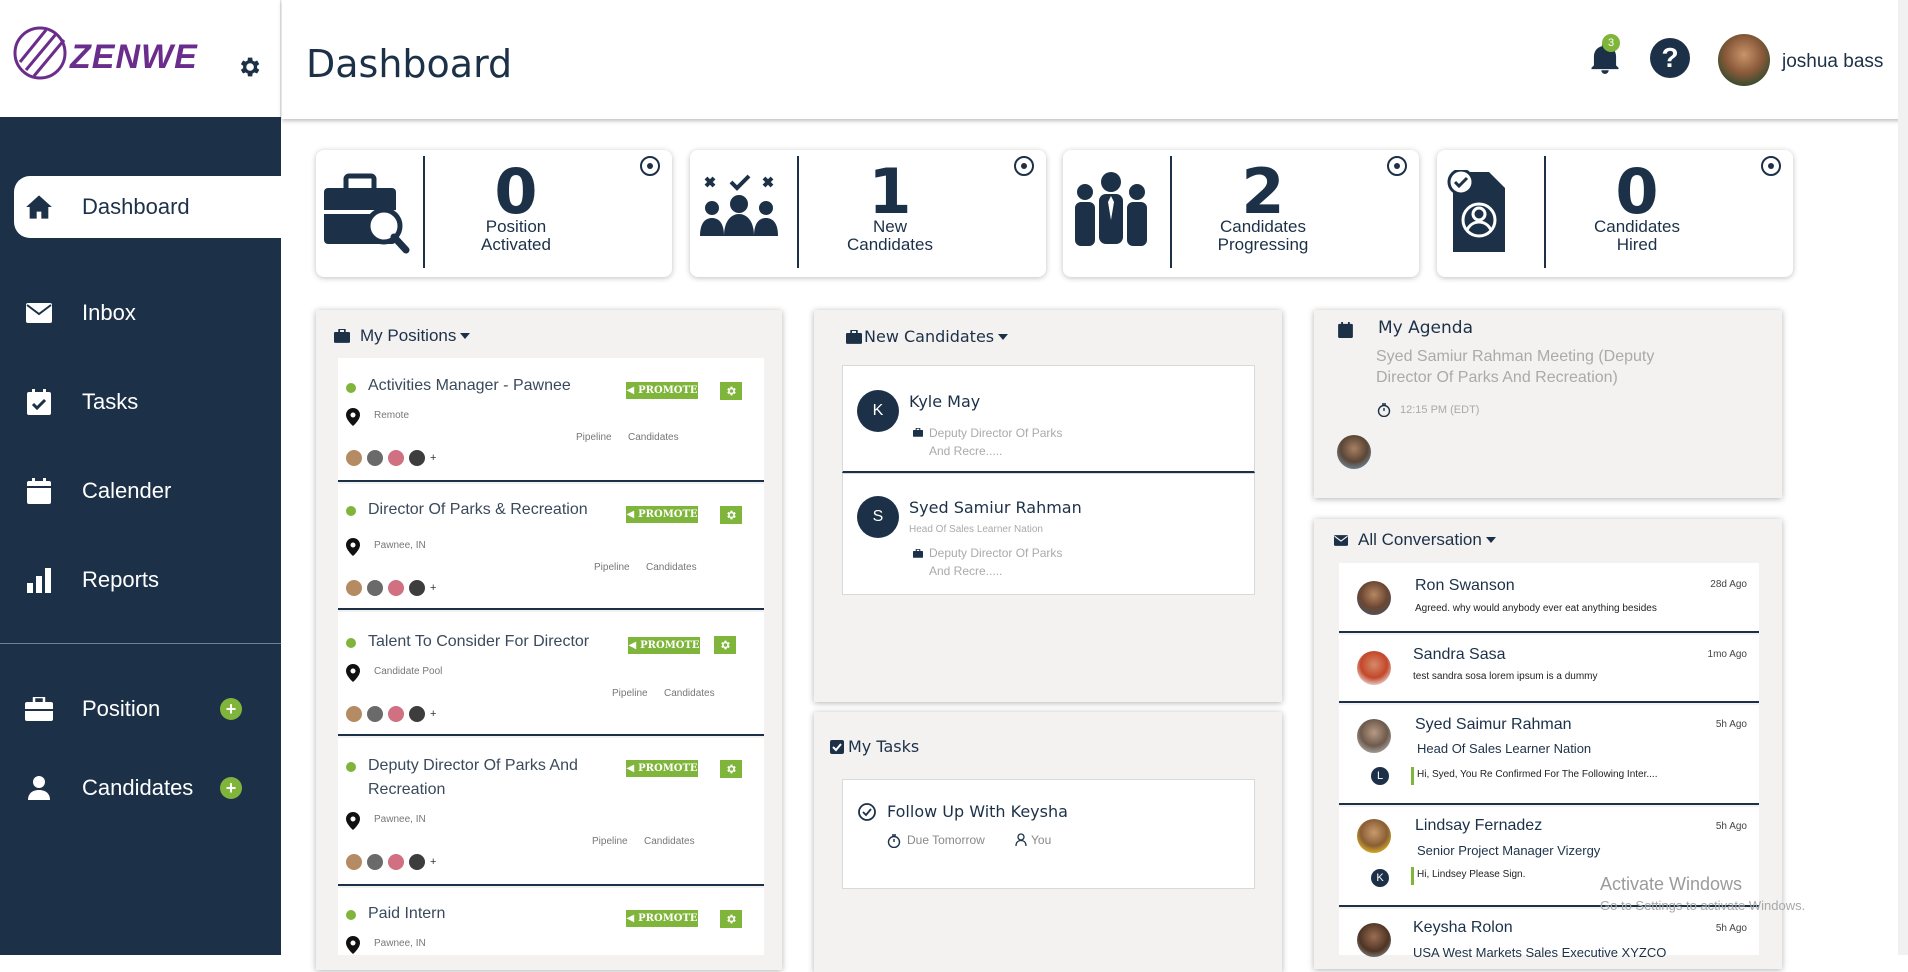  I want to click on sidebar-item-label: Reports, so click(121, 579).